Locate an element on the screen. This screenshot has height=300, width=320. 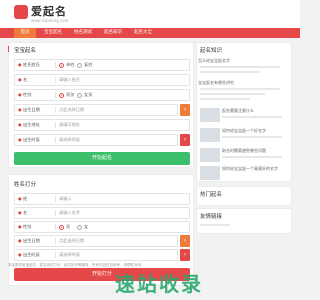
birth-date-field: ● 出生日期 点此选择日期 is located at coordinates (96, 110).